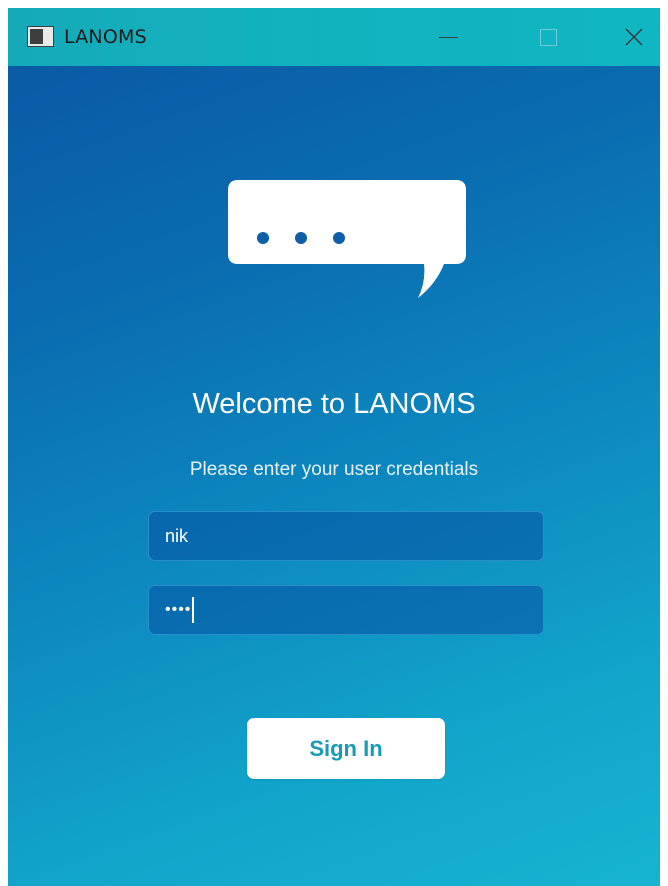 The height and width of the screenshot is (886, 668). I want to click on sign-in-button: Sign In, so click(346, 748).